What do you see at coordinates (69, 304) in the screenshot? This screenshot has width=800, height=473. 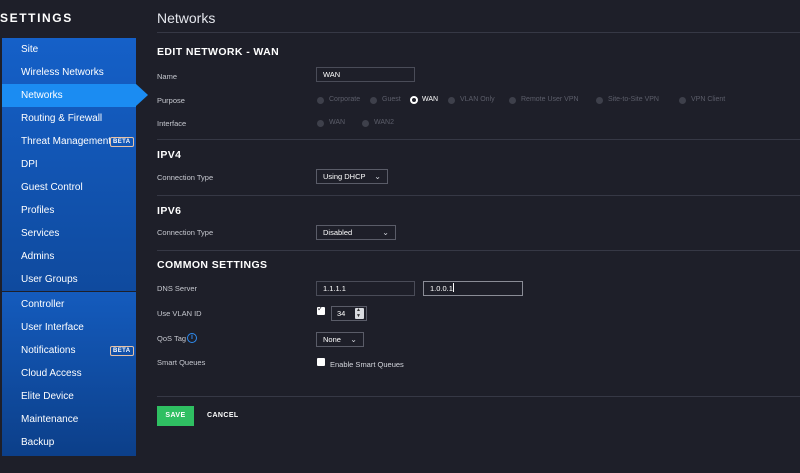 I see `sidebar-item-controller: Controller` at bounding box center [69, 304].